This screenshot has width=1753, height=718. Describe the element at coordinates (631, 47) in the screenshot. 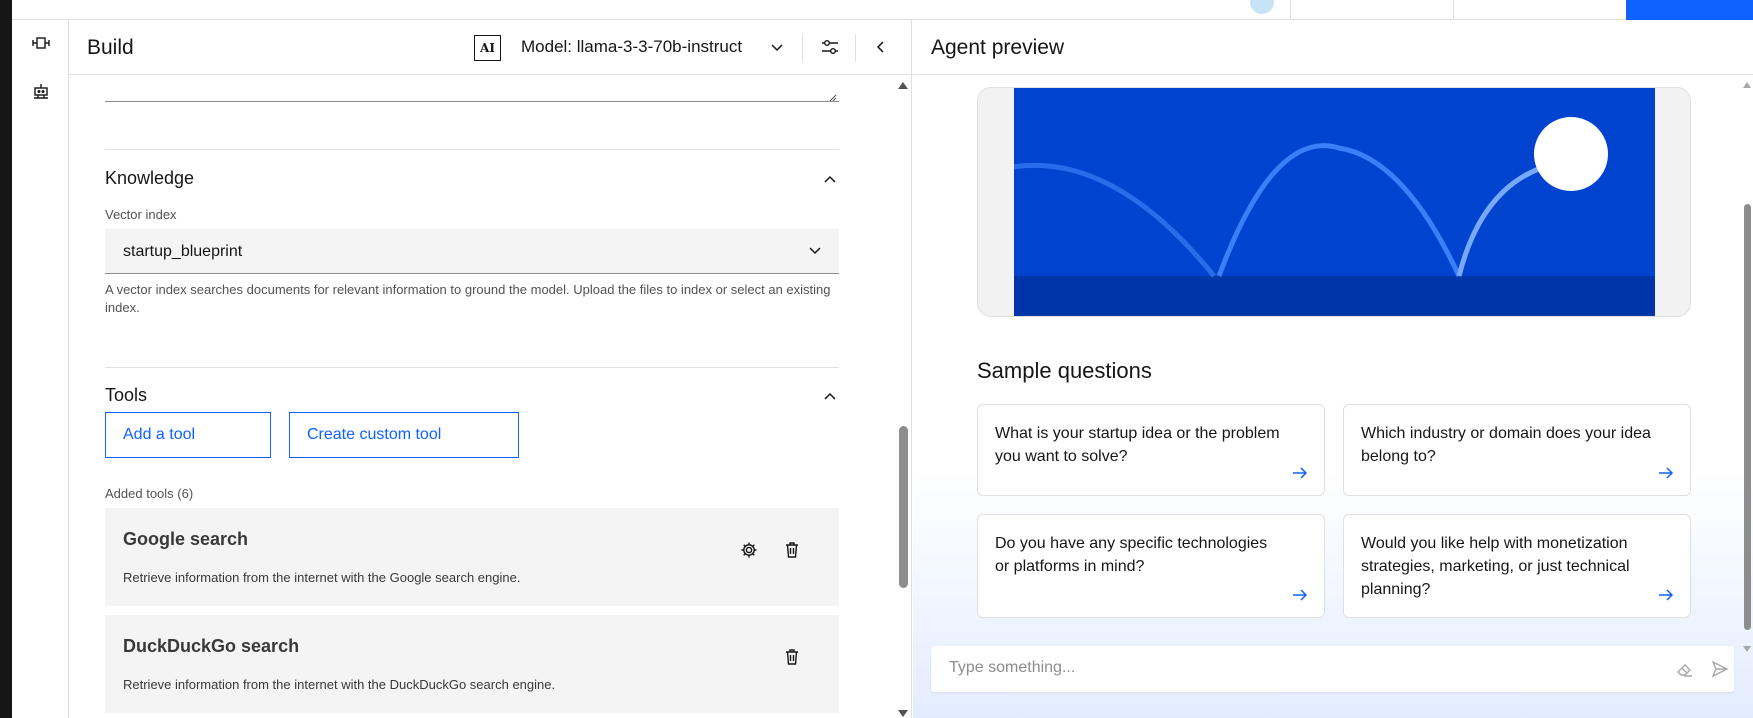

I see `model-selector-label: Model: llama-3-3-70b-instruct` at that location.